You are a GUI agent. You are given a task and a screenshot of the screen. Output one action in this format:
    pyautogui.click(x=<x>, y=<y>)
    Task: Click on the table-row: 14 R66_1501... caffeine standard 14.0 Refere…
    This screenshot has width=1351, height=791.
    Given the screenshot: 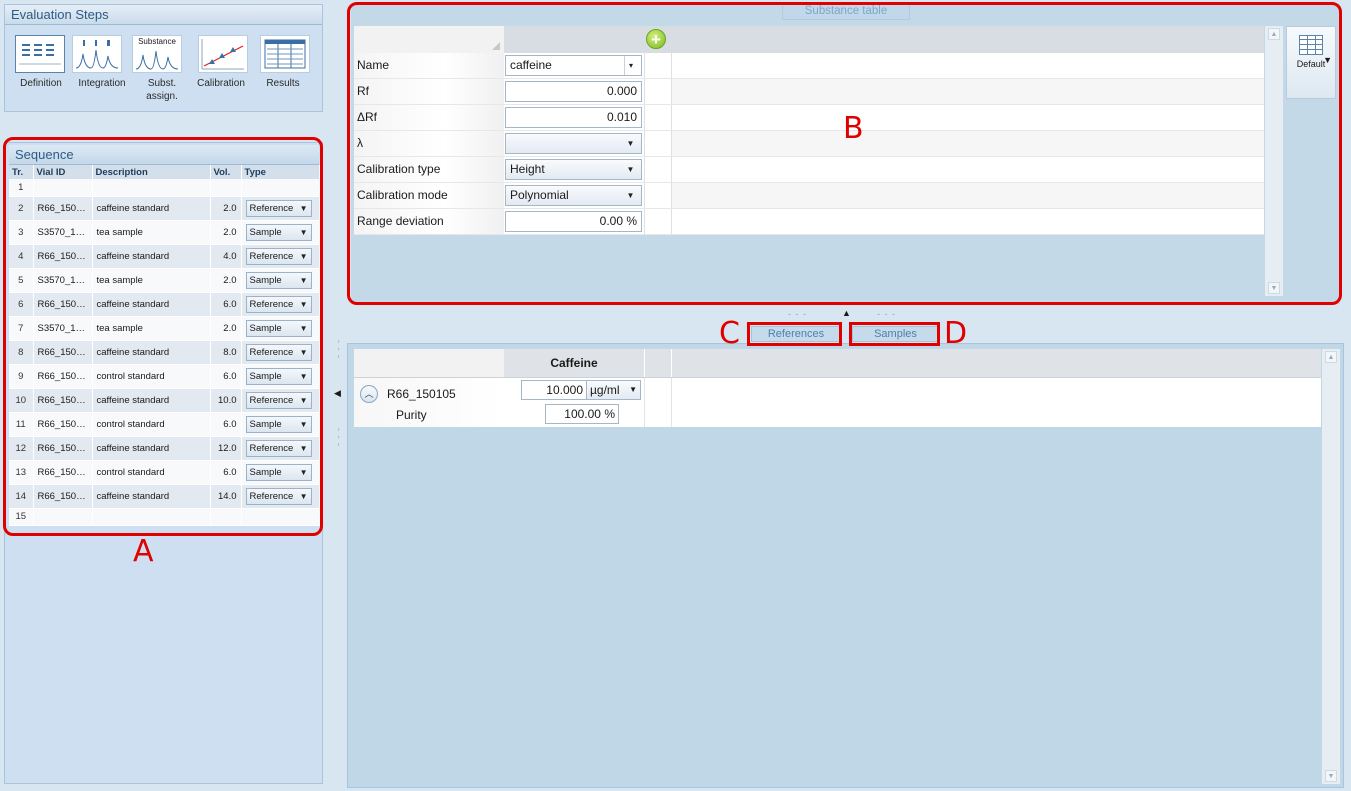 What is the action you would take?
    pyautogui.click(x=164, y=496)
    